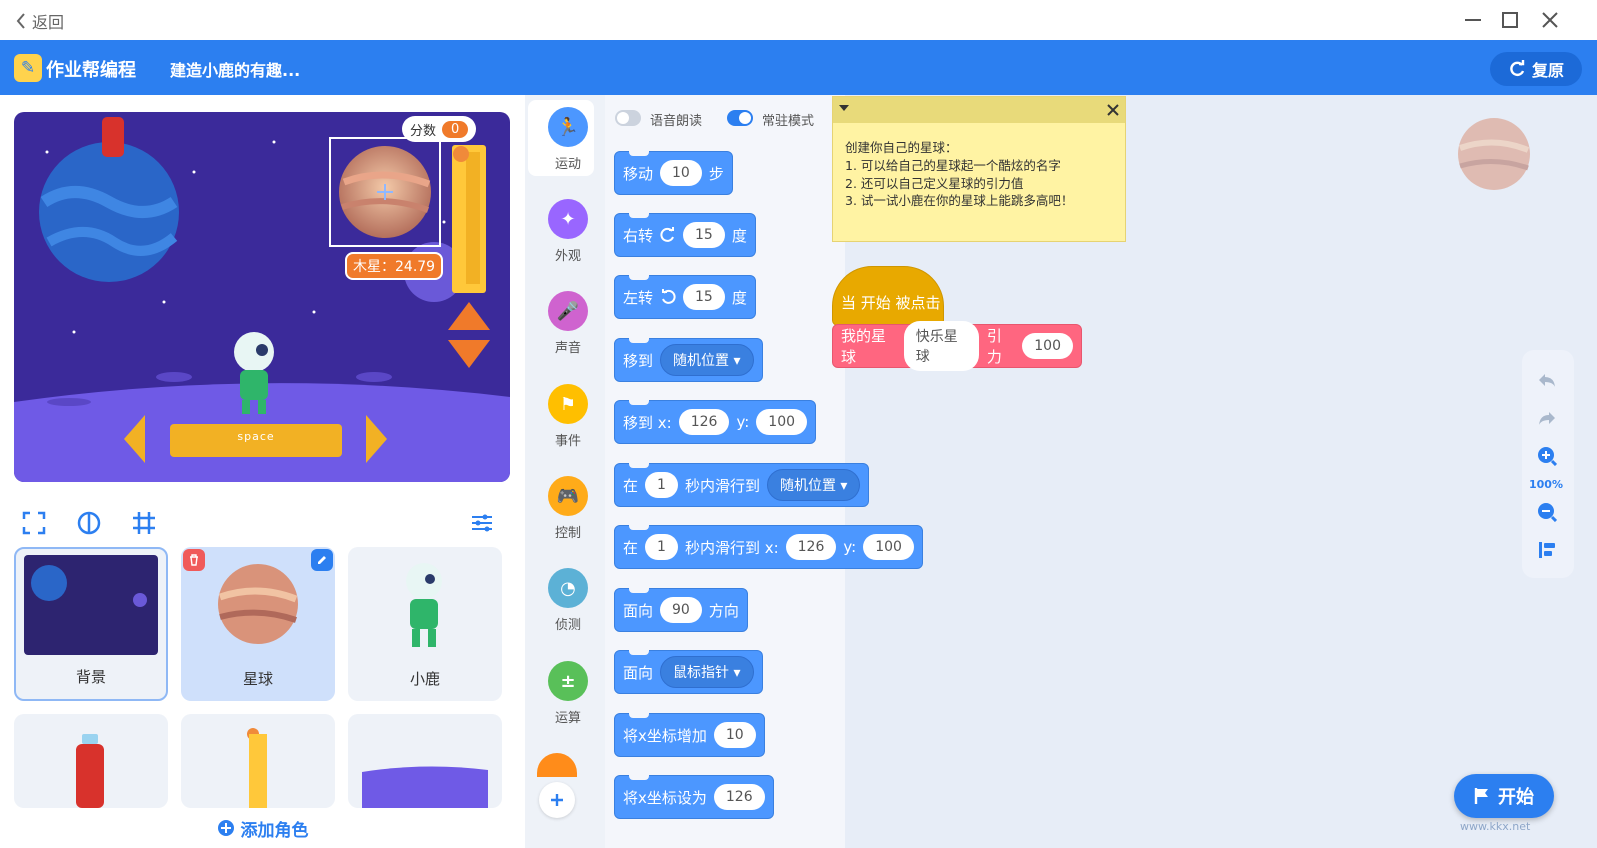 This screenshot has height=848, width=1597. I want to click on microphone-icon: 🎤, so click(568, 311).